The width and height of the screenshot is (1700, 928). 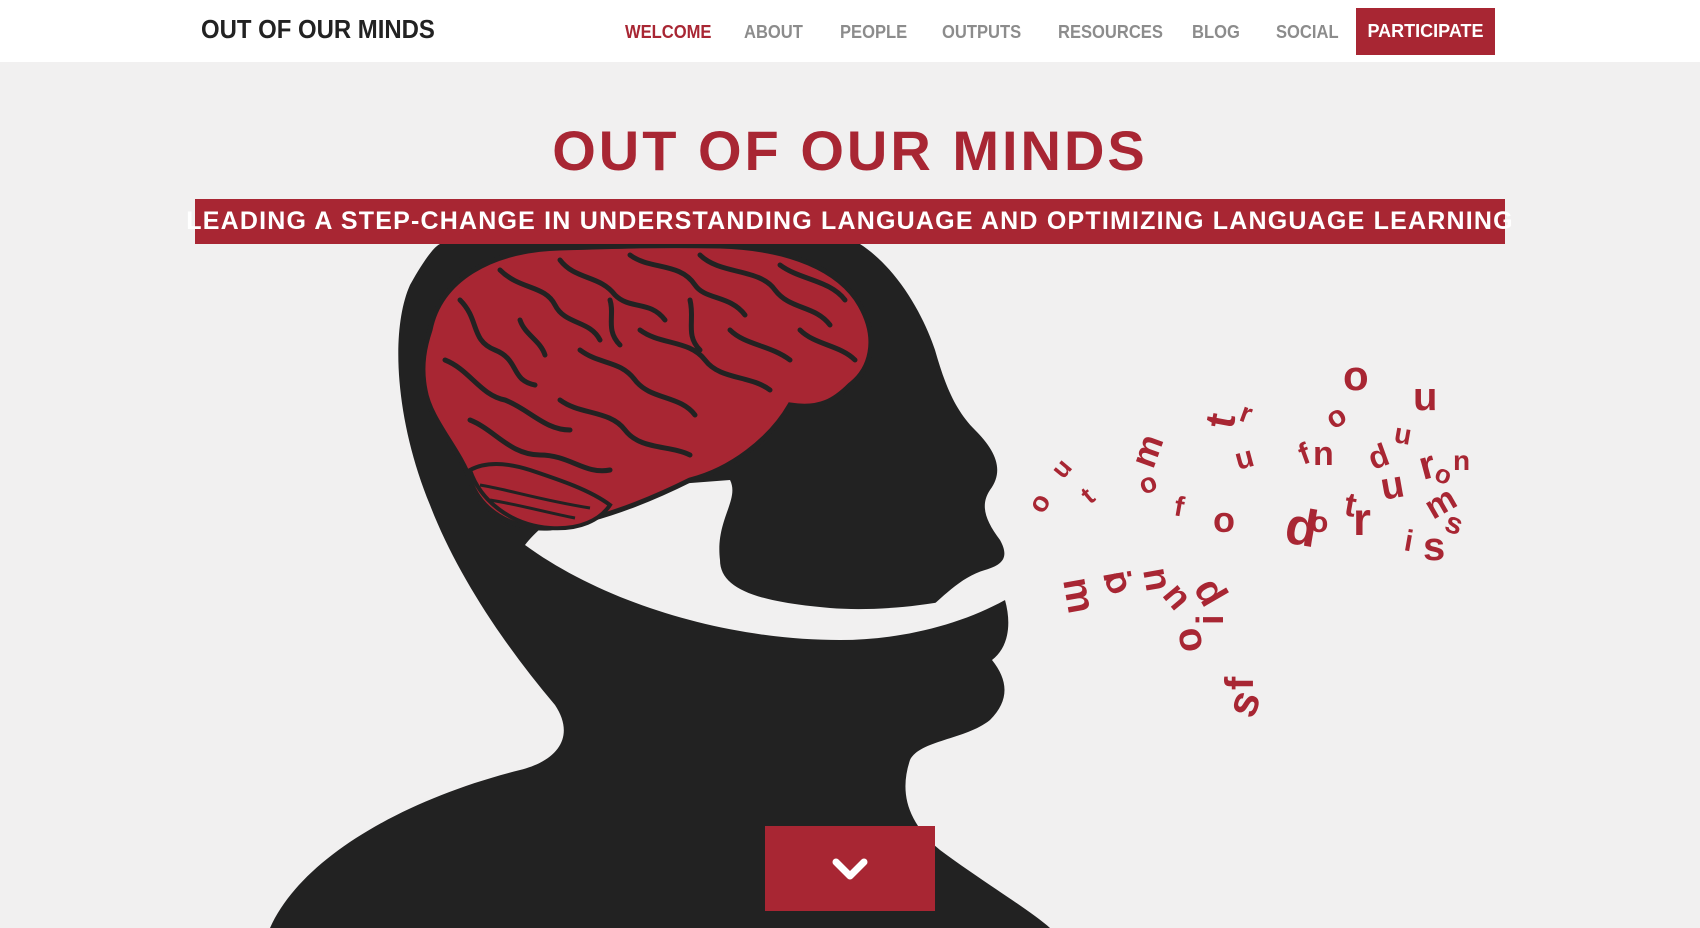 I want to click on speech-letters: out of ourmin dso ut ofo urmind soutofour minds, so click(x=1245, y=537).